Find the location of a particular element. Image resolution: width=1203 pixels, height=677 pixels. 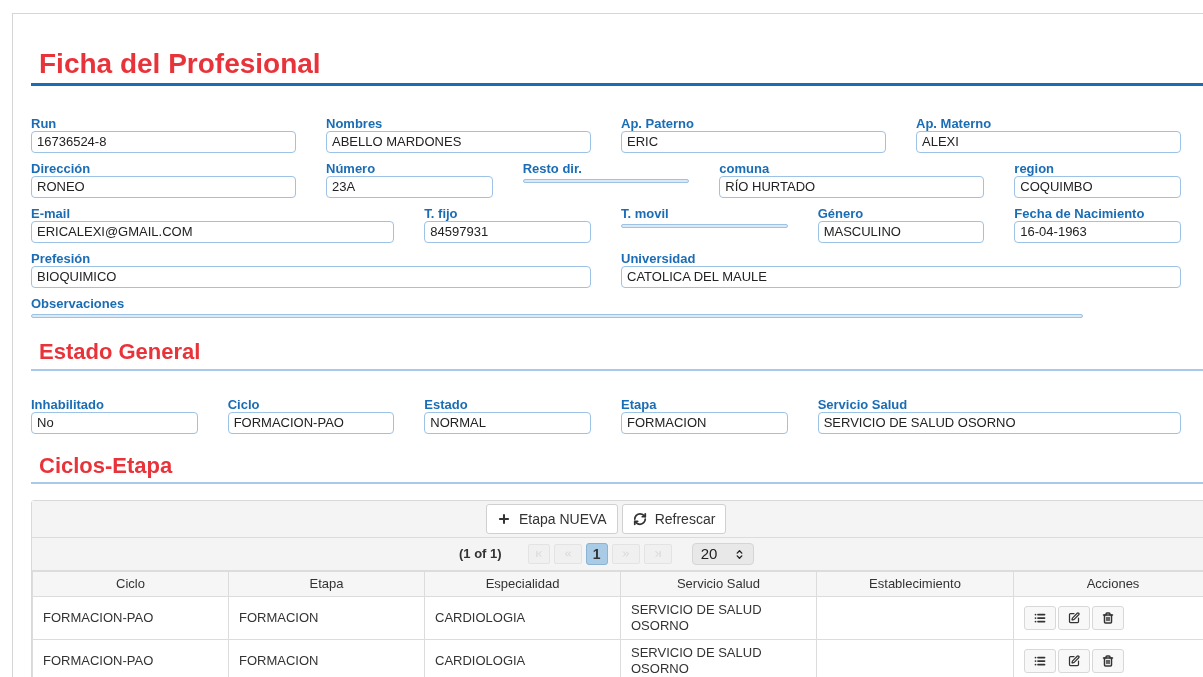

field-label: E-mail is located at coordinates (51, 213).